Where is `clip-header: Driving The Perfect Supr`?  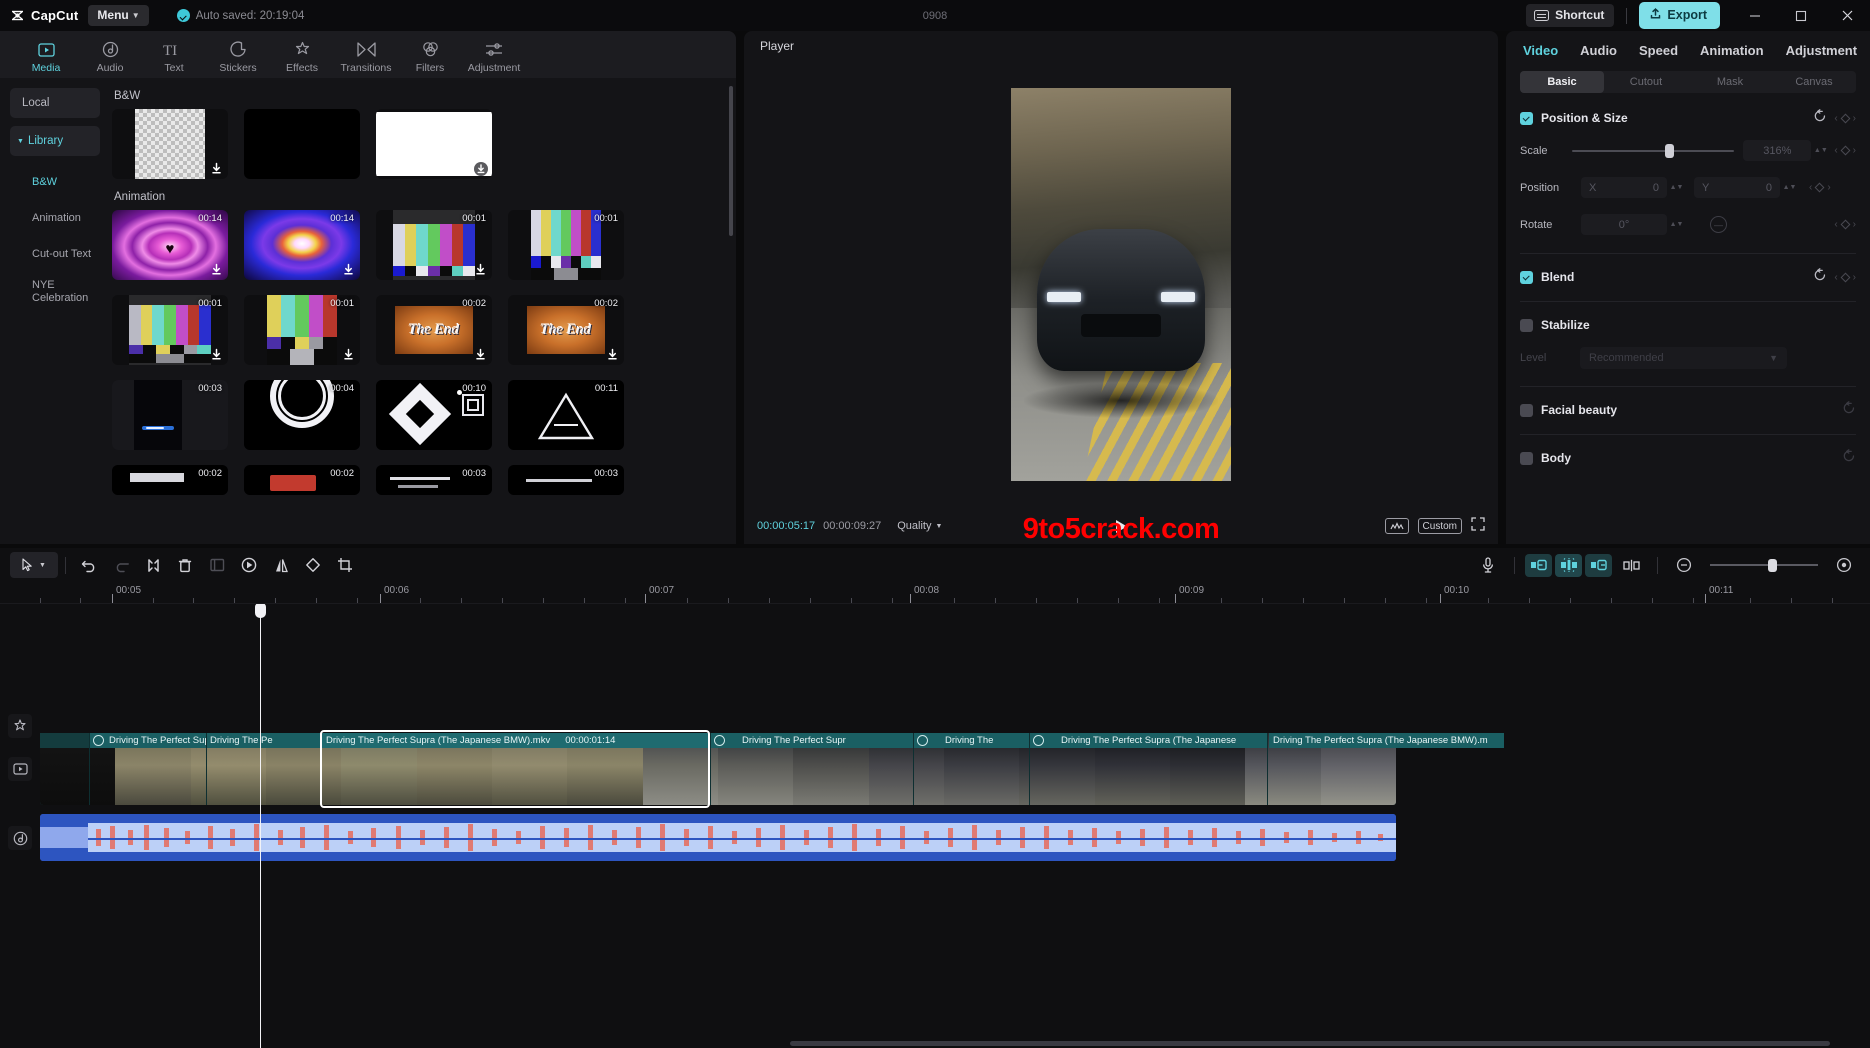
clip-header: Driving The Perfect Supr is located at coordinates (825, 740).